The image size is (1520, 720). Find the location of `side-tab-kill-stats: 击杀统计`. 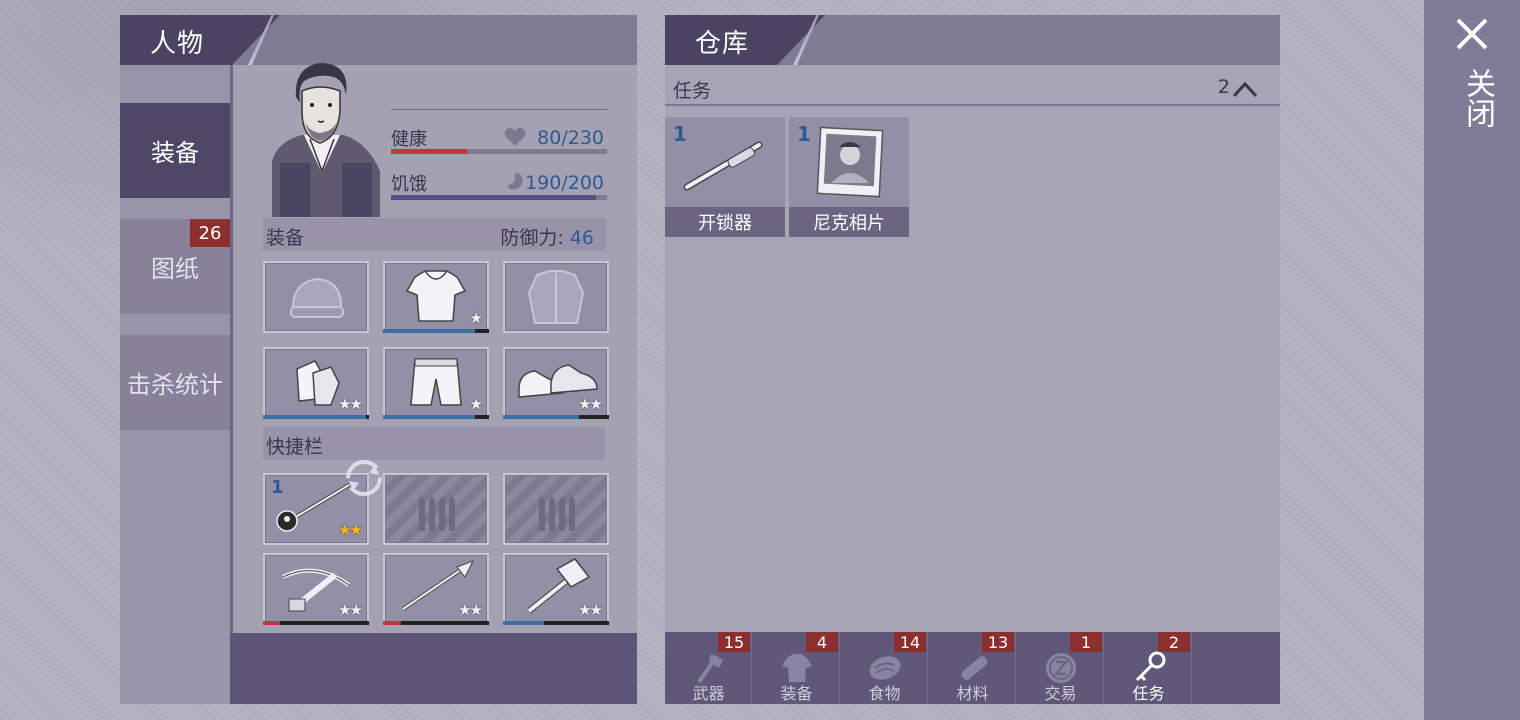

side-tab-kill-stats: 击杀统计 is located at coordinates (175, 382).